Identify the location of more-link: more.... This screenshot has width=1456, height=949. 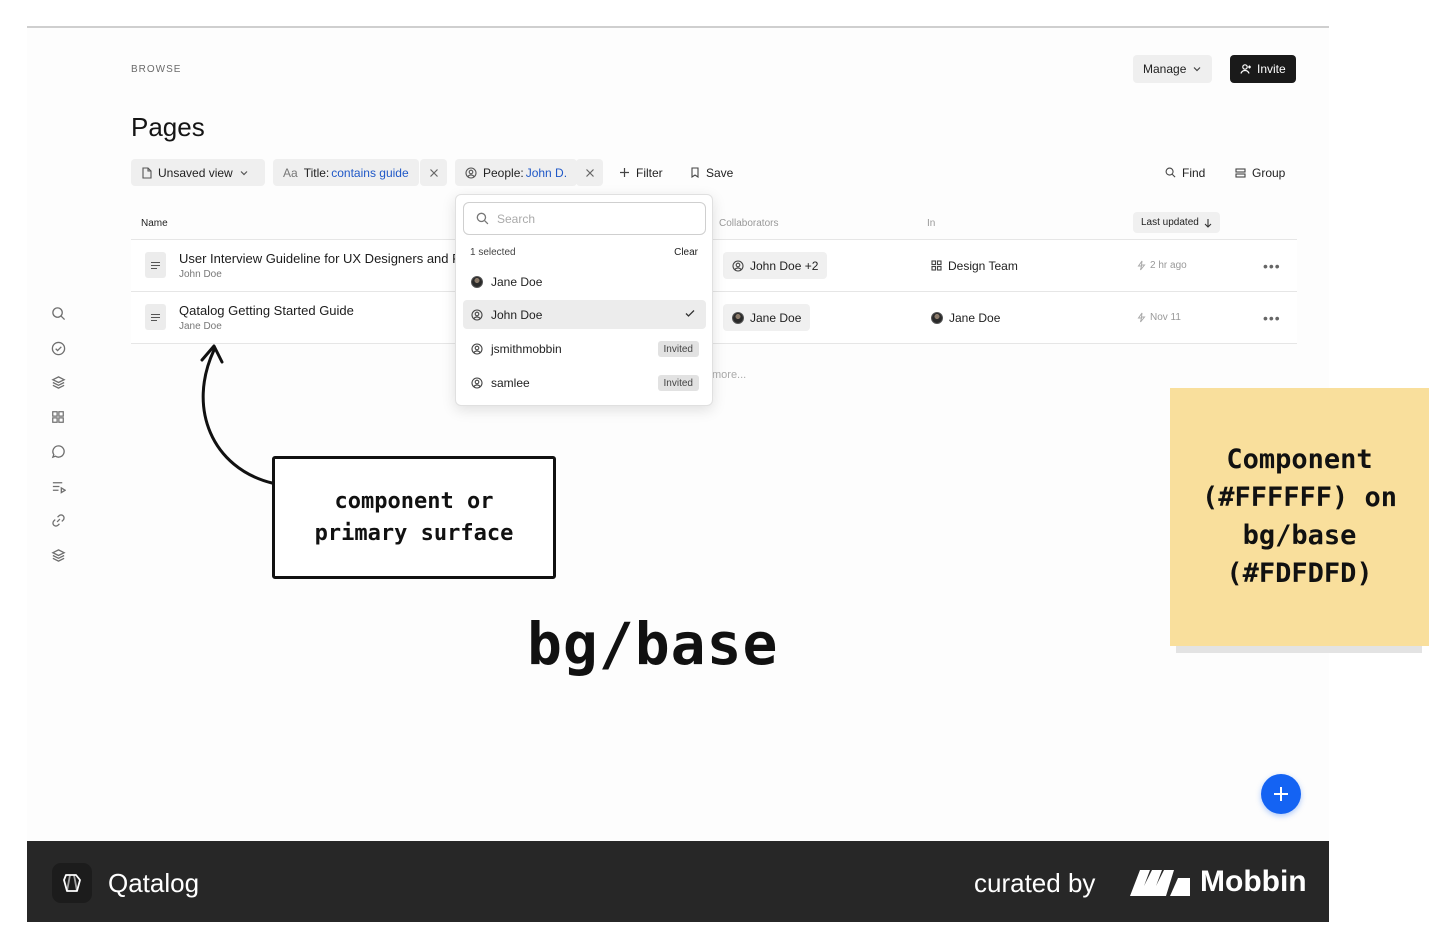
(729, 375).